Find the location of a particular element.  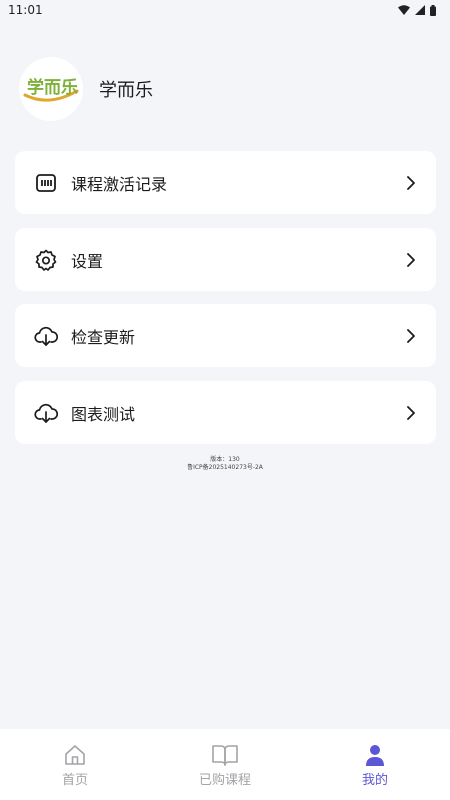

app-name: 学而乐 is located at coordinates (126, 90).